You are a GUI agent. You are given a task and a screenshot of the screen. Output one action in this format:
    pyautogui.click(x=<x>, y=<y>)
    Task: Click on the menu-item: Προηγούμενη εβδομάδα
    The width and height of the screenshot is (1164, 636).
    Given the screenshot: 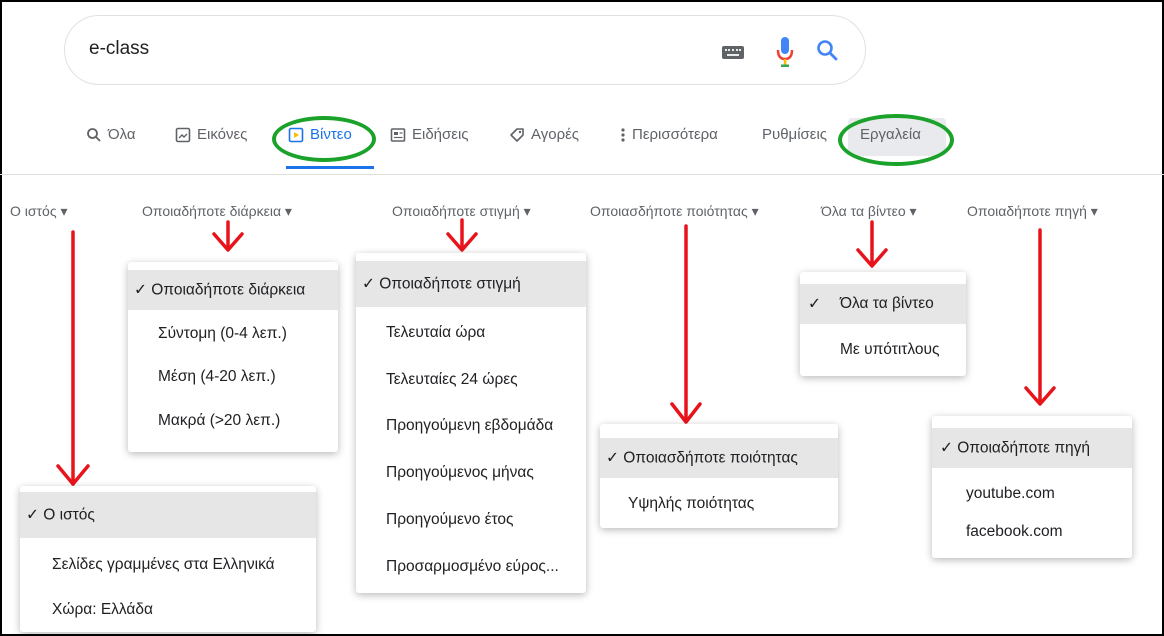 What is the action you would take?
    pyautogui.click(x=471, y=426)
    